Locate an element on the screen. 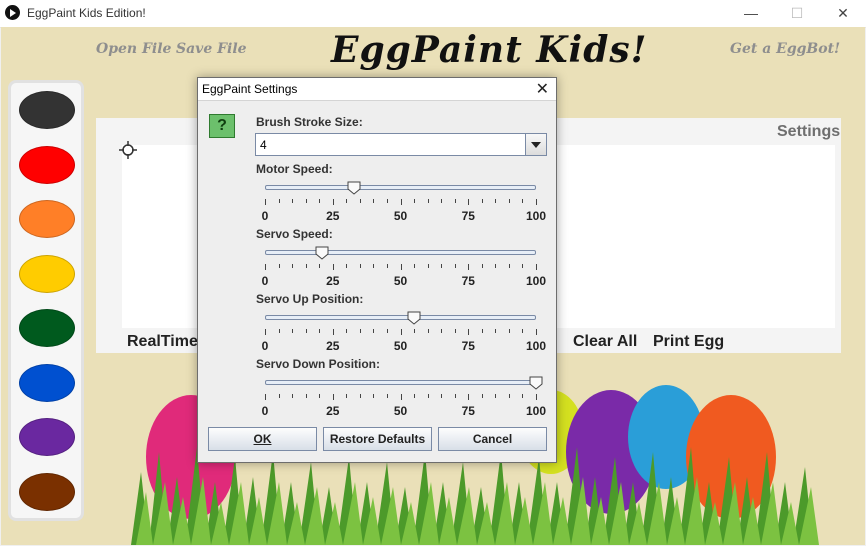  chevron-down-icon is located at coordinates (535, 144).